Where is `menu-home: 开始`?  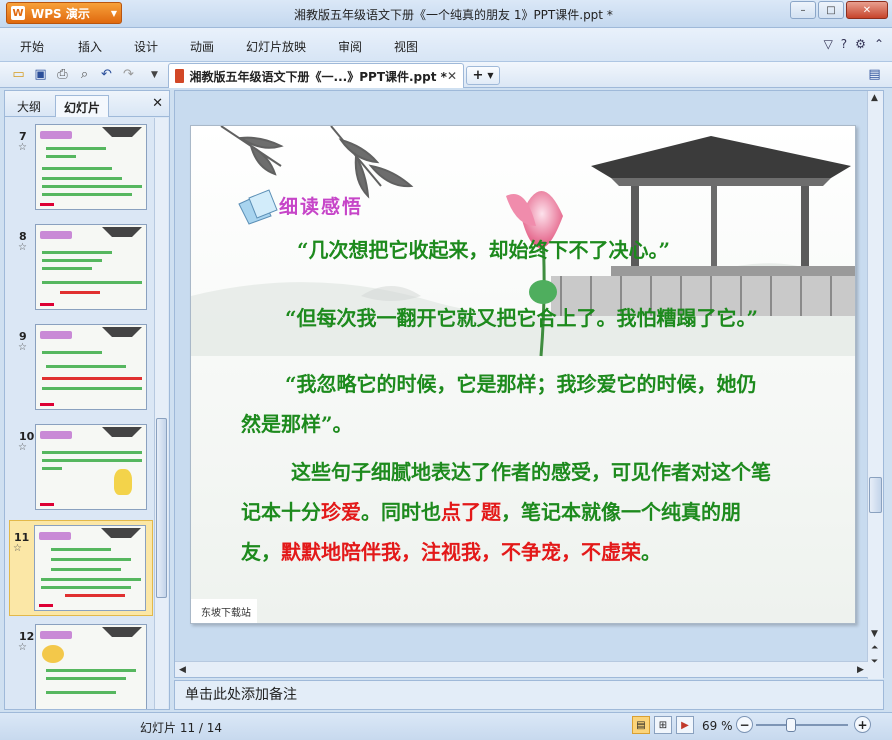
menu-home: 开始 is located at coordinates (32, 46).